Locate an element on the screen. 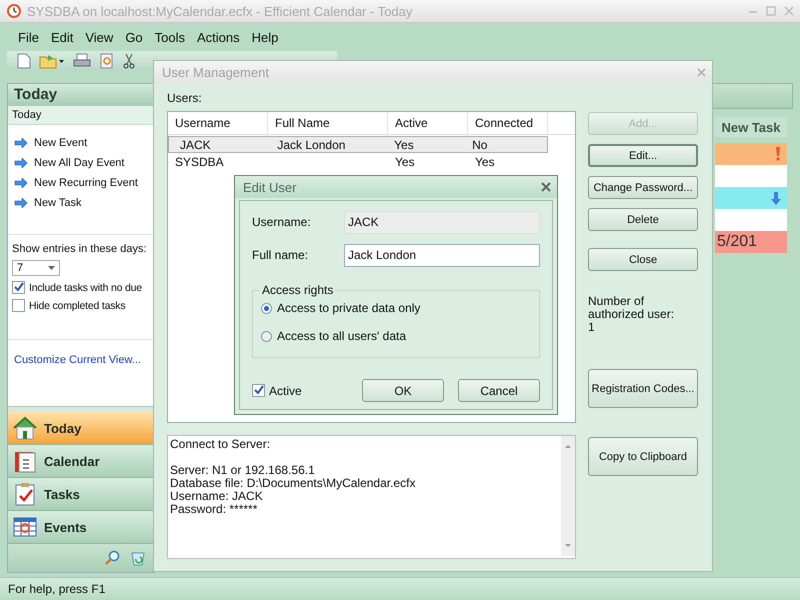 This screenshot has width=800, height=600. calendar-icon is located at coordinates (25, 461).